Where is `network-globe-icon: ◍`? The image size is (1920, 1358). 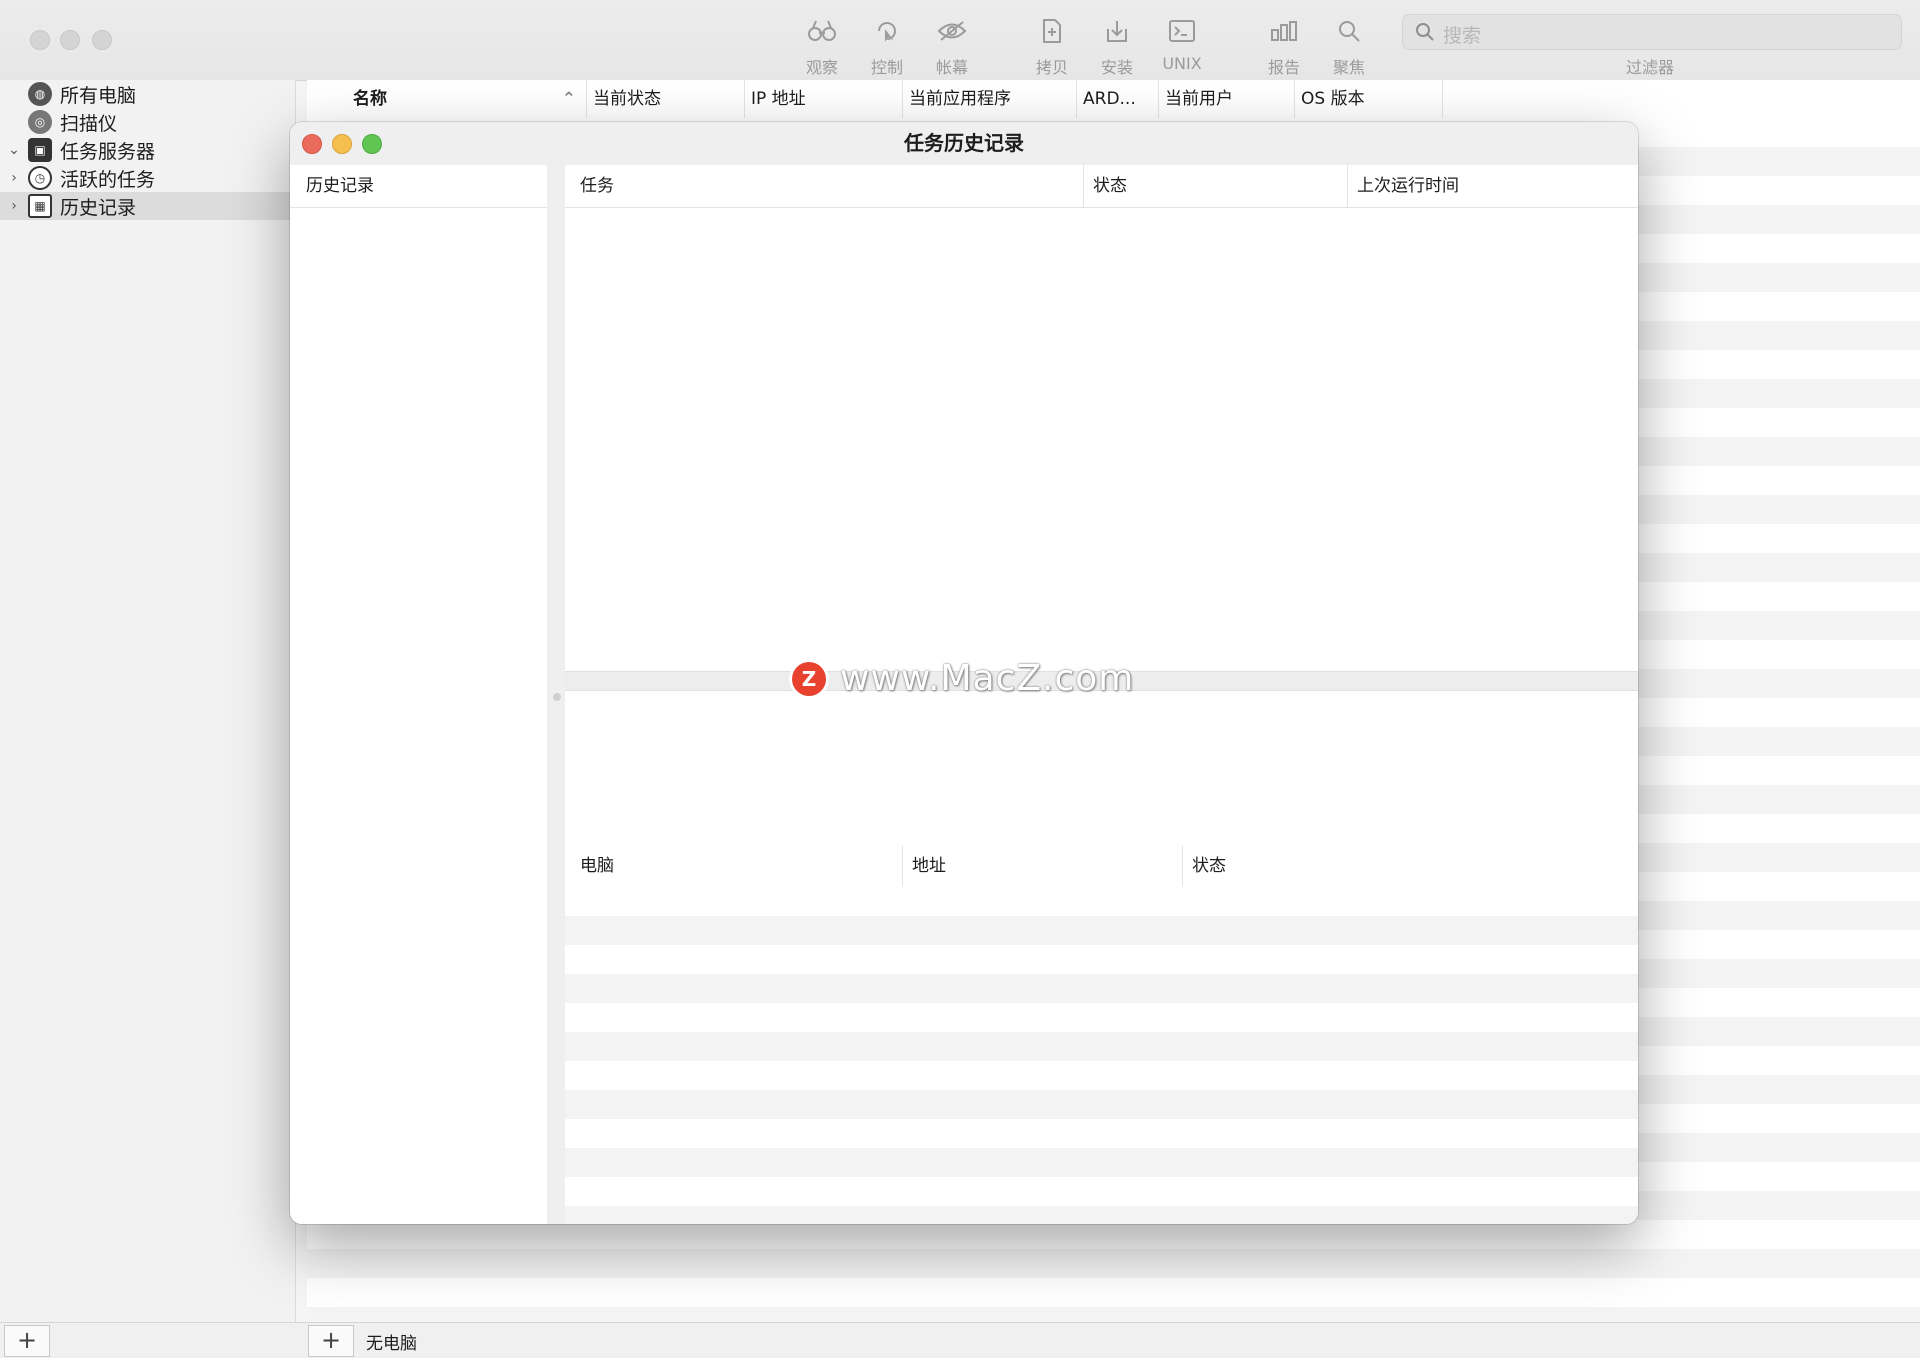 network-globe-icon: ◍ is located at coordinates (40, 94).